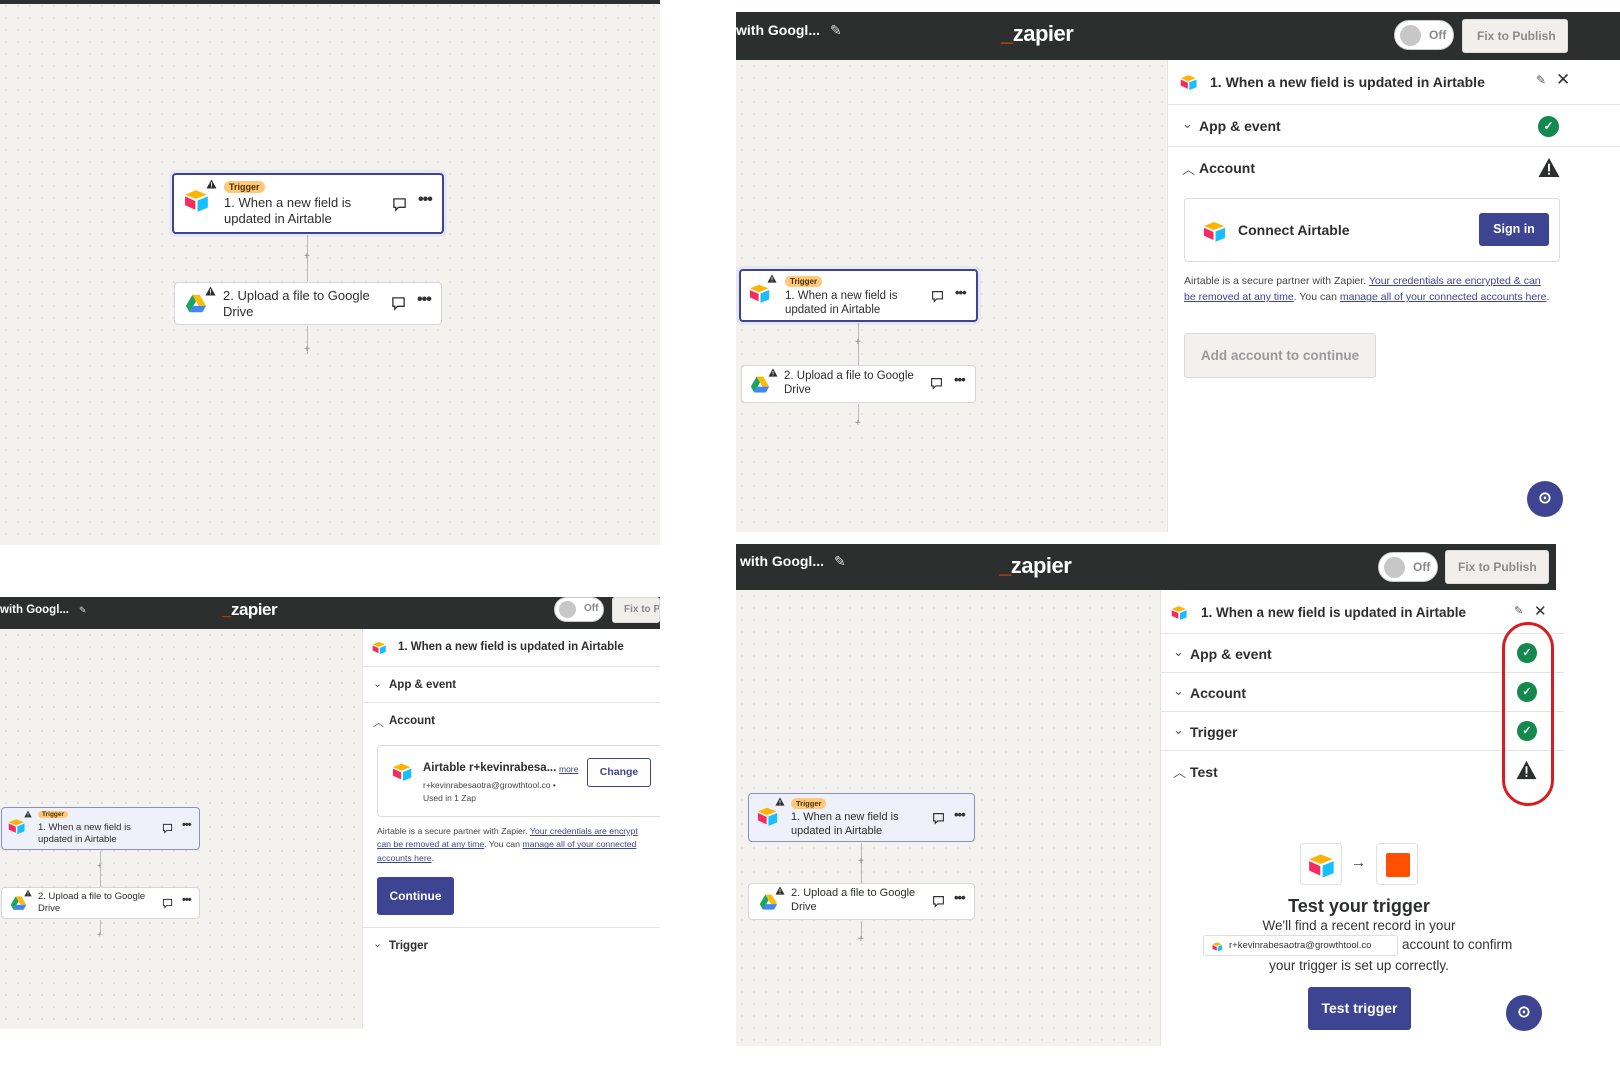 The image size is (1620, 1081). What do you see at coordinates (568, 769) in the screenshot?
I see `more-link: more` at bounding box center [568, 769].